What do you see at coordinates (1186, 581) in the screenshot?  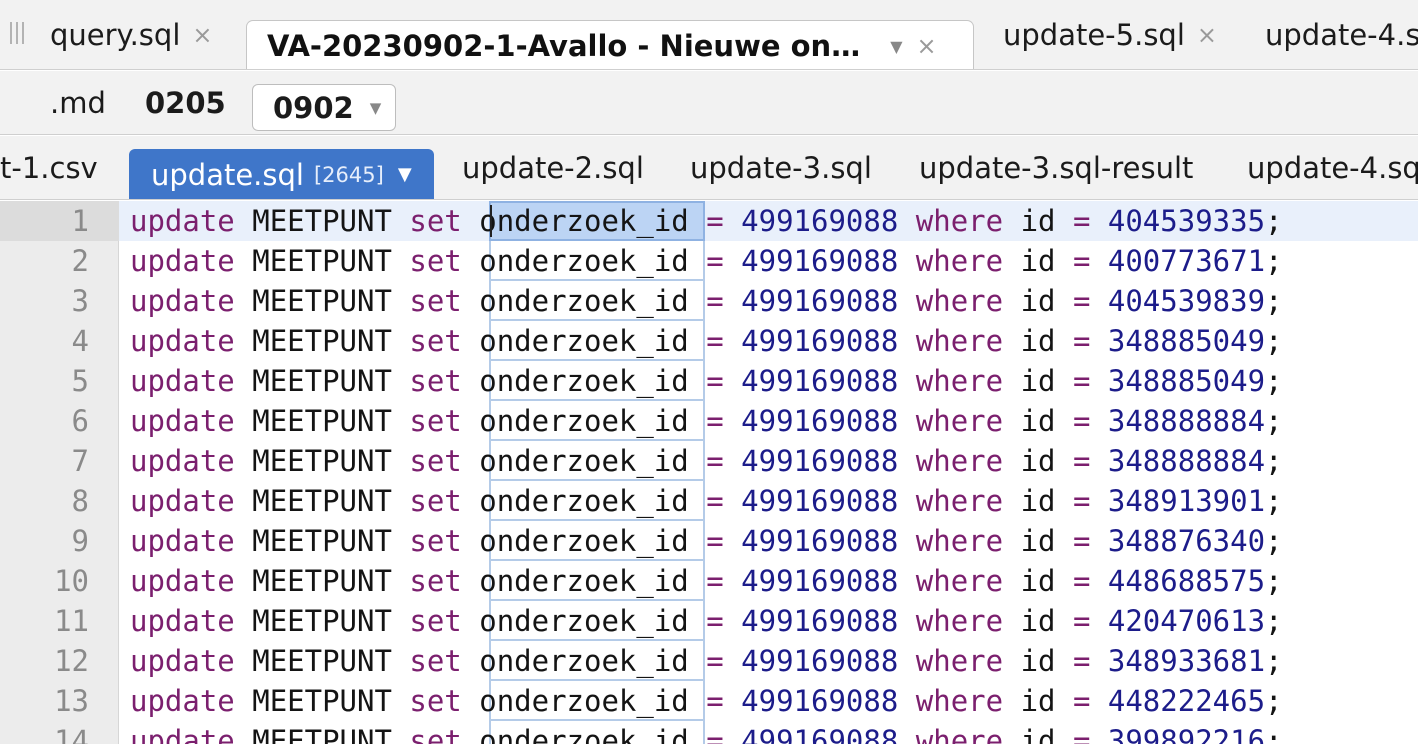 I see `id-literal: 448688575` at bounding box center [1186, 581].